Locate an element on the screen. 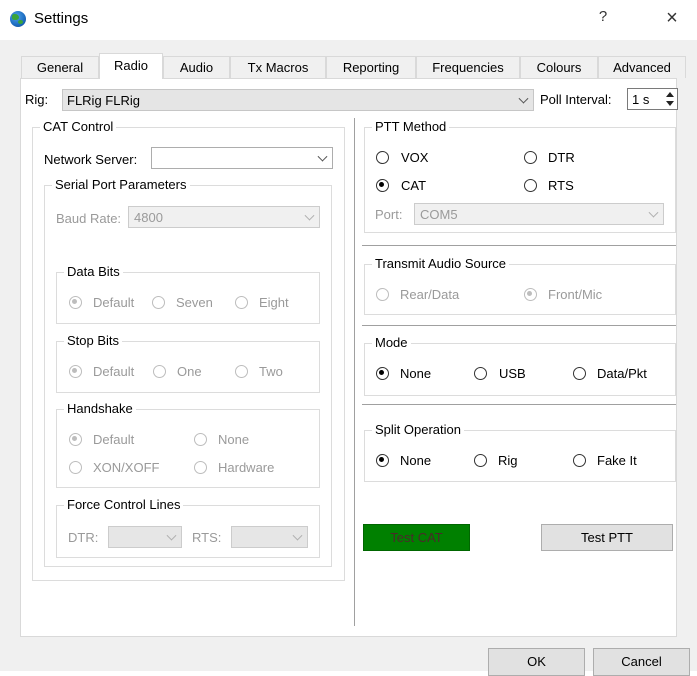  stop-bits-two-label: Two is located at coordinates (271, 371).